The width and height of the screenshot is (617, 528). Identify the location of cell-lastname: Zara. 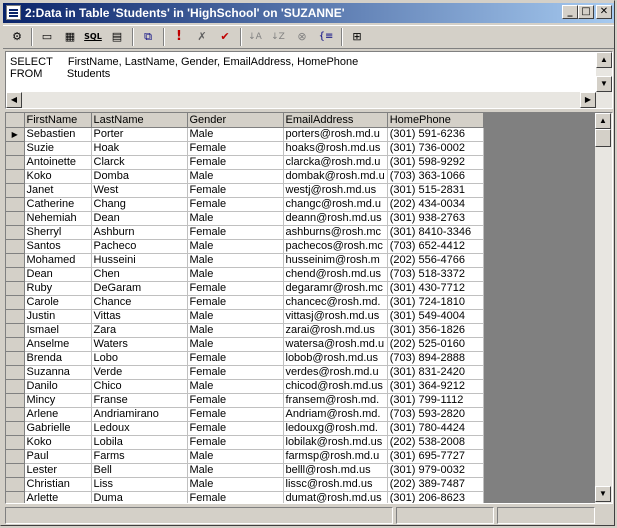
(139, 330).